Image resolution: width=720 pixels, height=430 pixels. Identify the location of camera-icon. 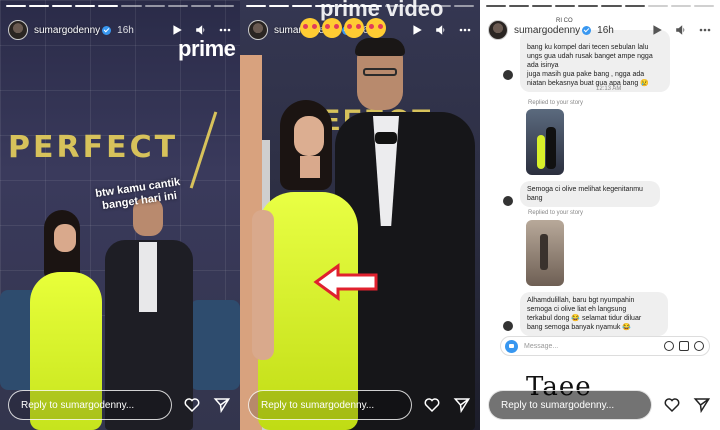
(511, 346).